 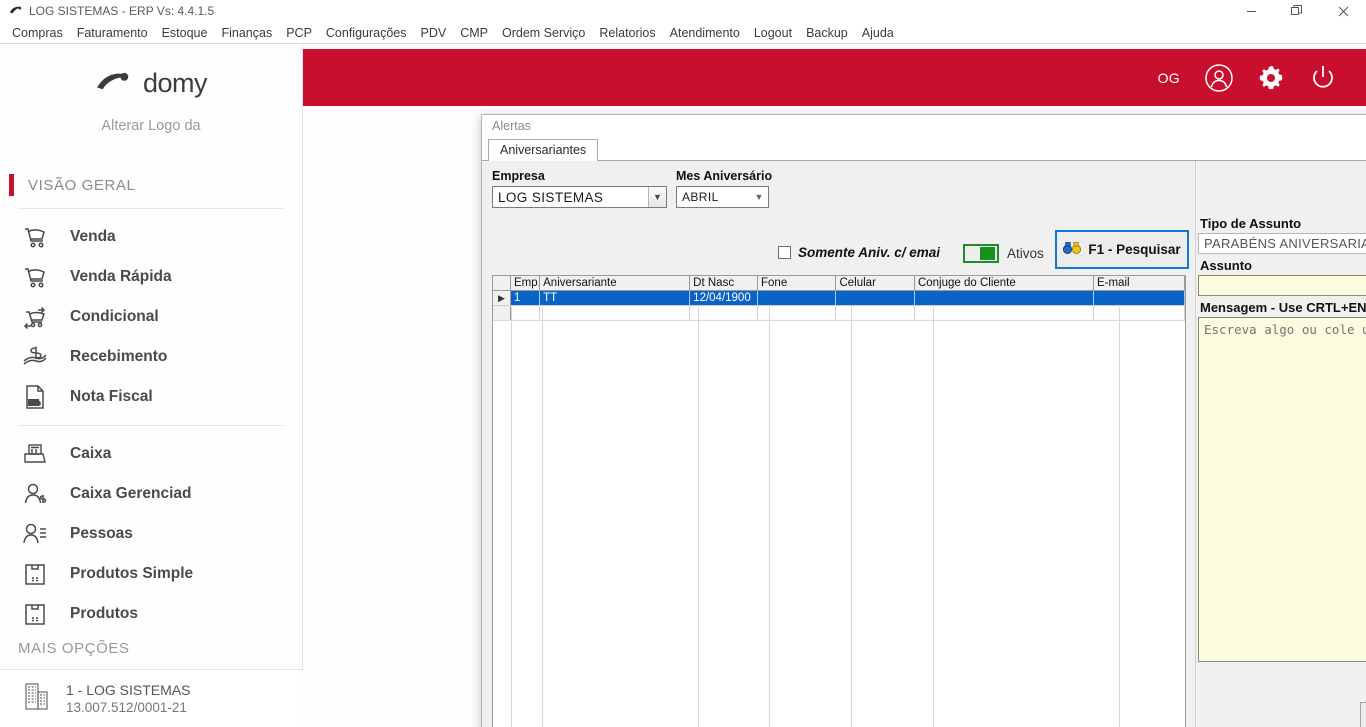 I want to click on menu-item-logout: Logout, so click(x=773, y=33).